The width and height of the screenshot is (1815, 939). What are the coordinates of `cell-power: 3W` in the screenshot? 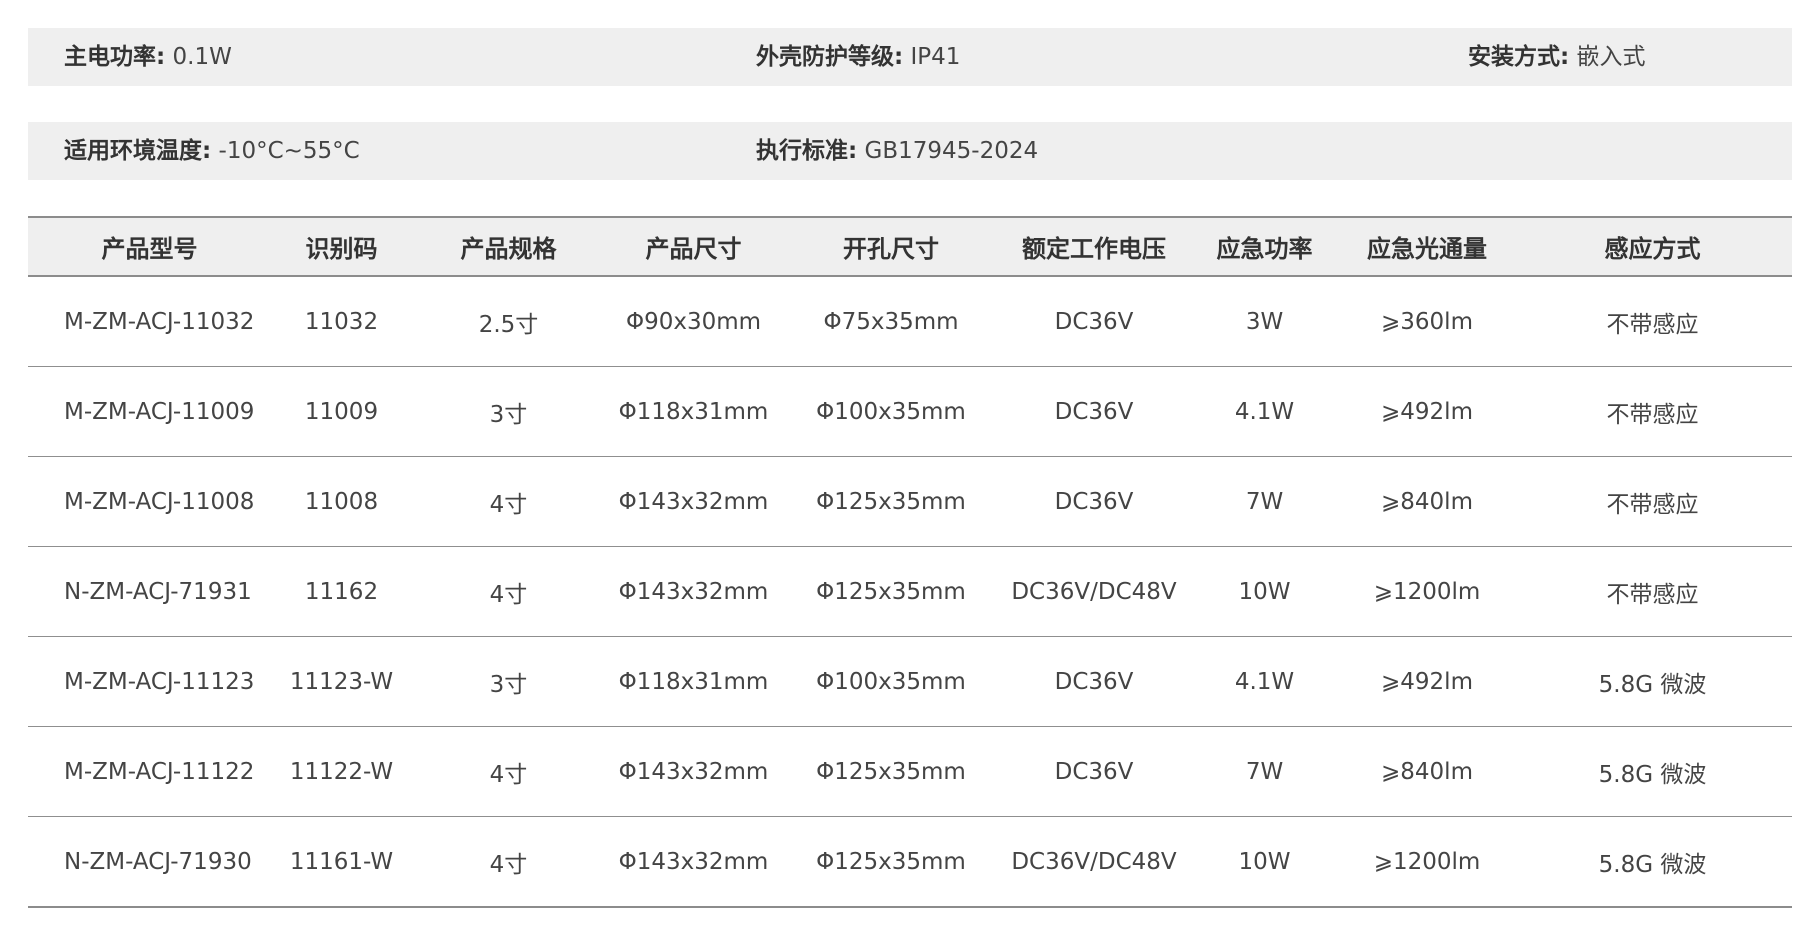 It's located at (1264, 321).